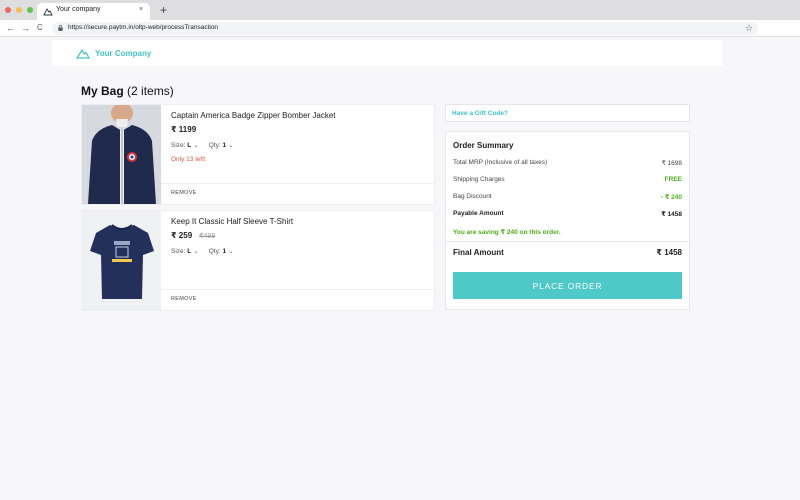  I want to click on gift-code-link: Have a Gift Code?, so click(480, 113).